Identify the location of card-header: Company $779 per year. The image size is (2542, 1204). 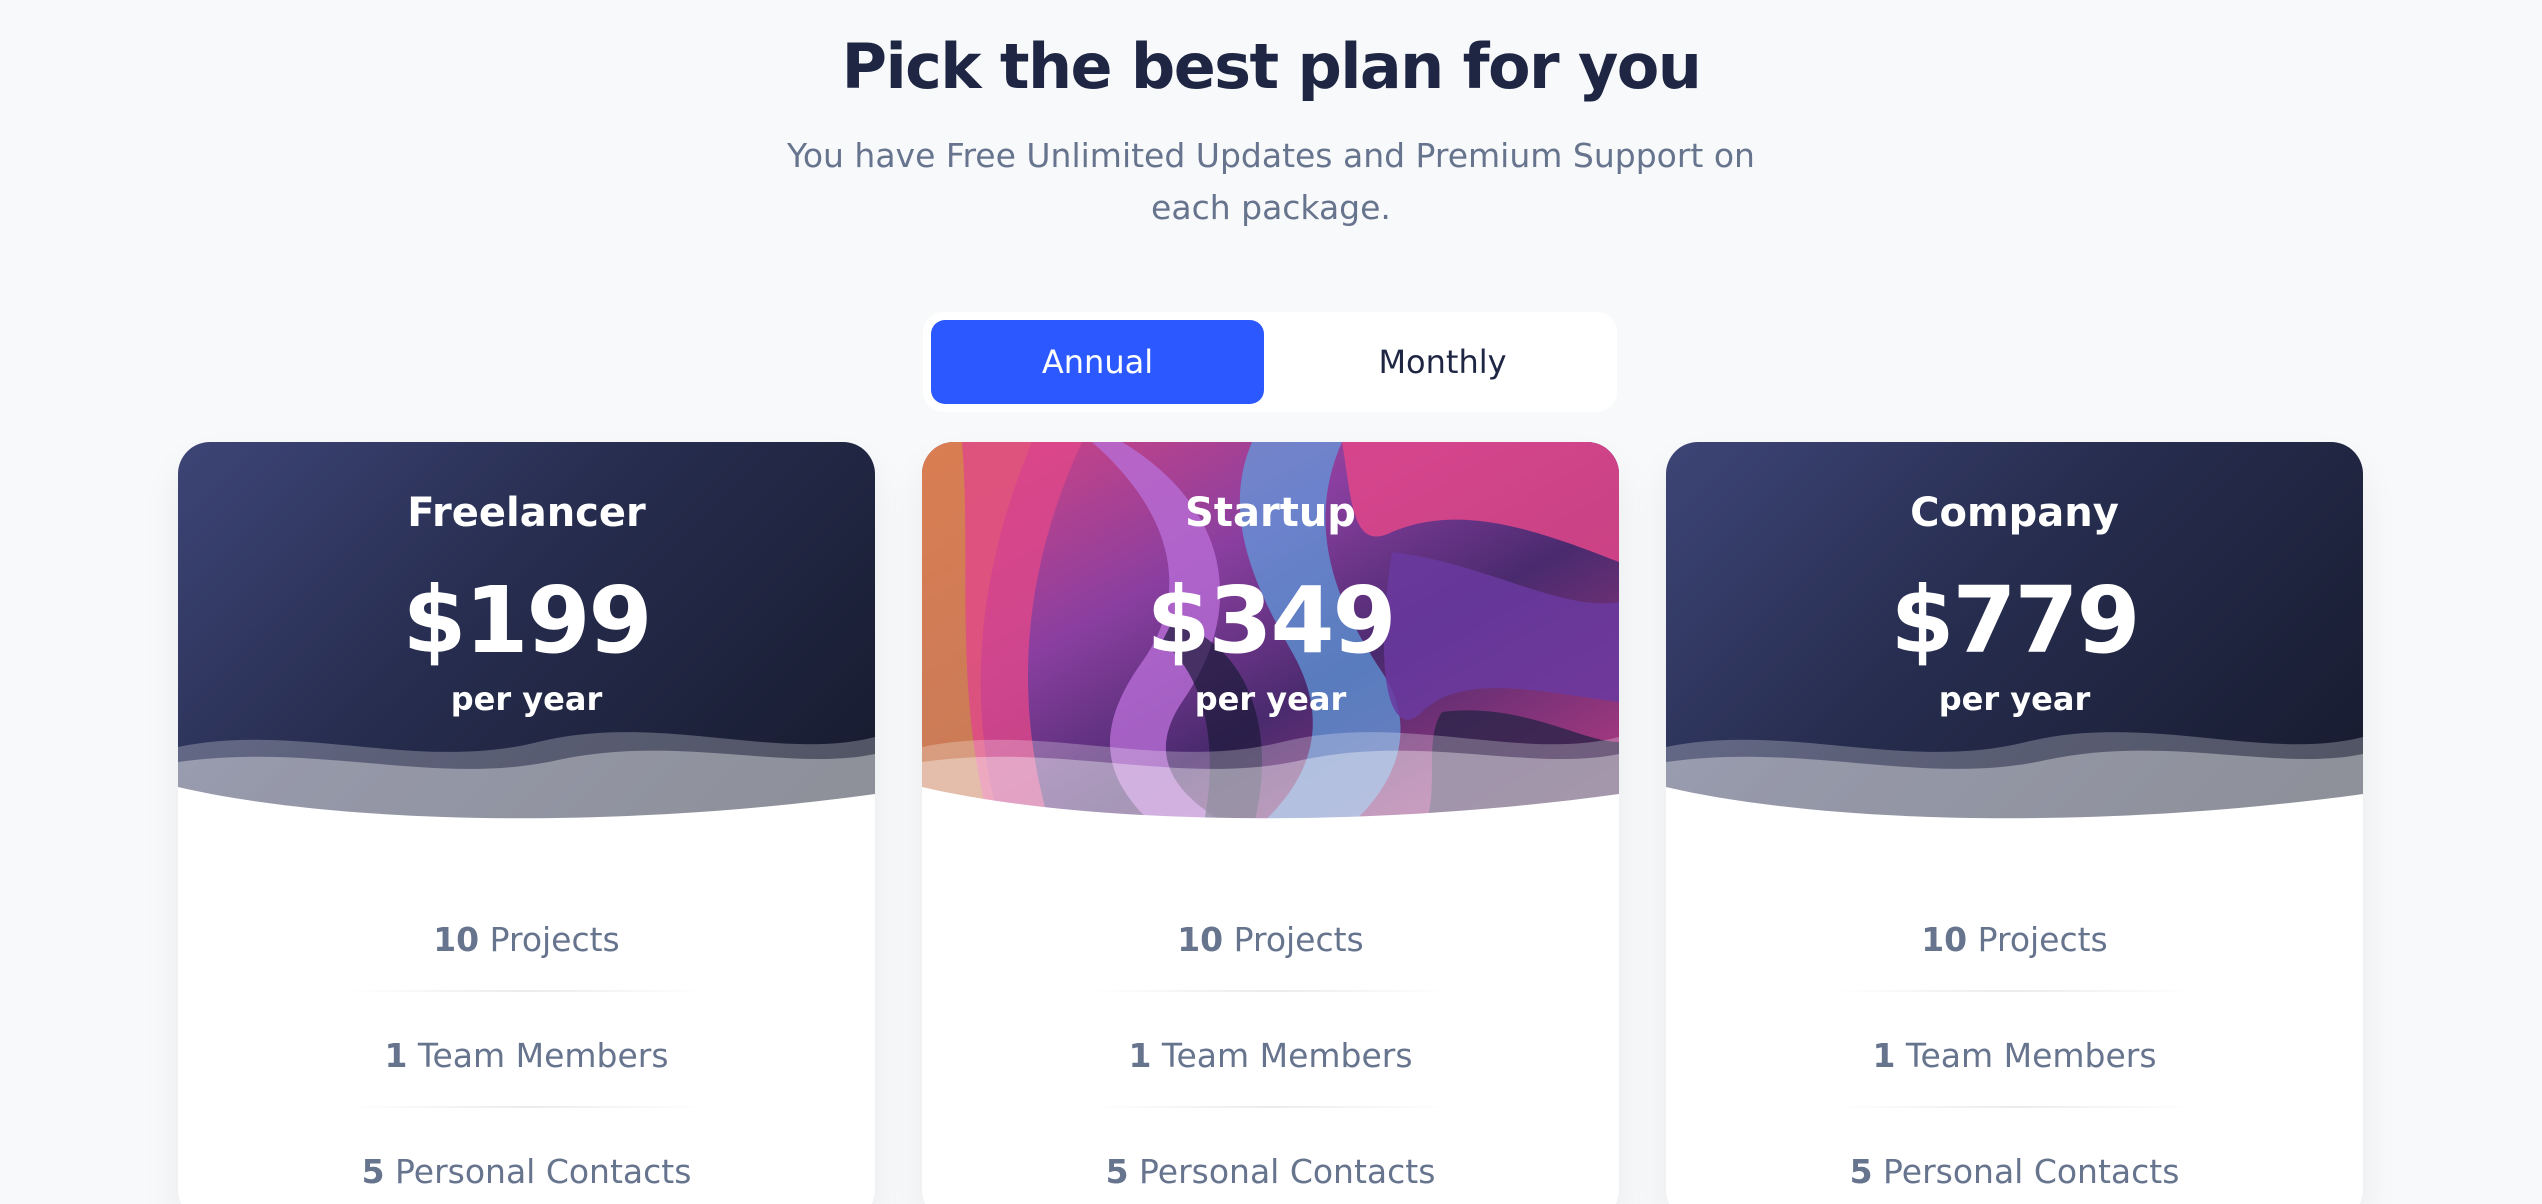
(2014, 637).